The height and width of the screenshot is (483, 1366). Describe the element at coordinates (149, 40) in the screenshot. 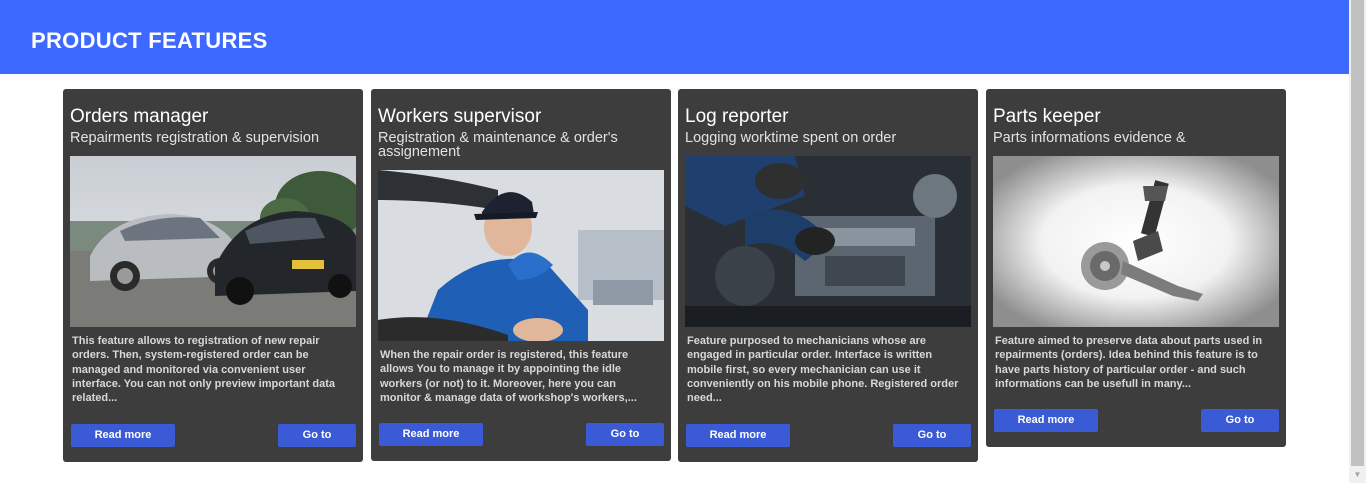

I see `page-title: PRODUCT FEATURES` at that location.